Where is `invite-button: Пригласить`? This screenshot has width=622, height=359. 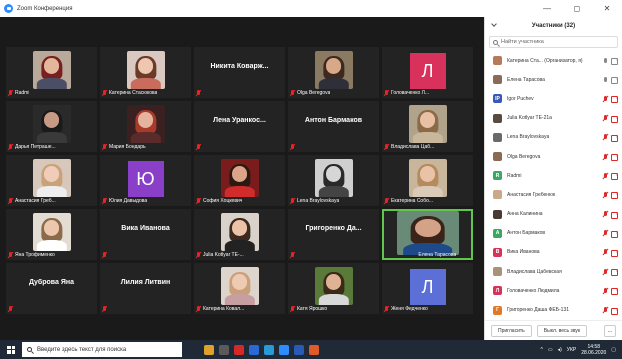
invite-button: Пригласить is located at coordinates (511, 330).